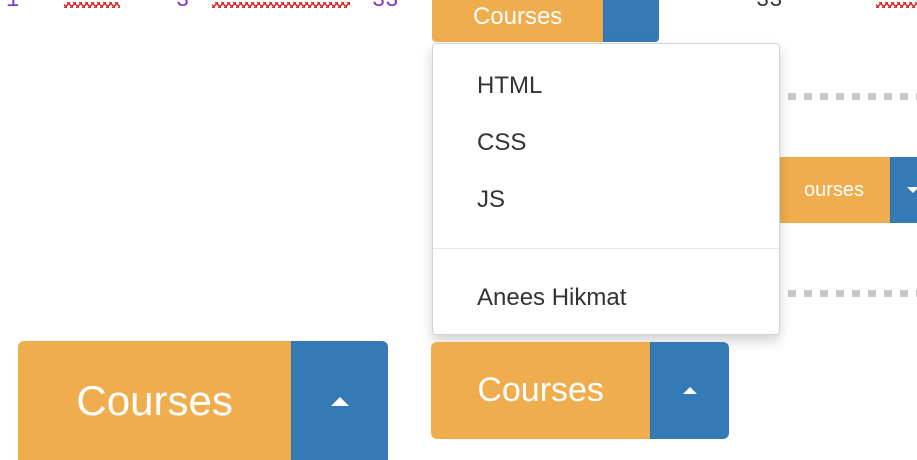 The image size is (917, 460). Describe the element at coordinates (183, 6) in the screenshot. I see `code-fragment: 3` at that location.